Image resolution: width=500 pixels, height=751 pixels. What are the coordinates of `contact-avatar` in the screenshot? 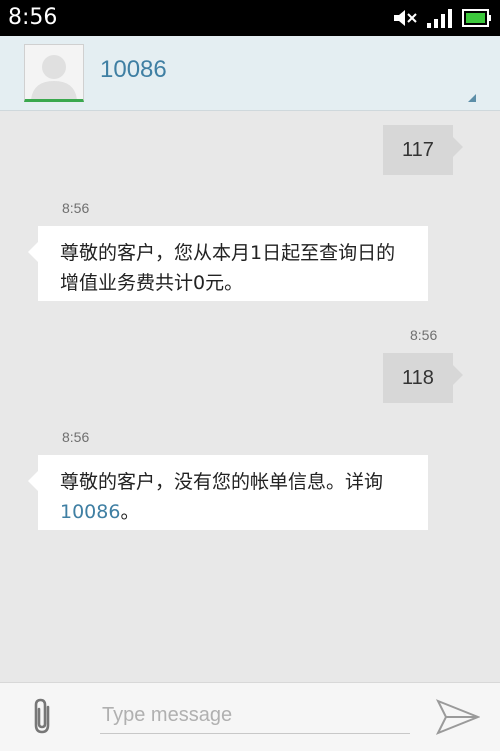 It's located at (54, 73).